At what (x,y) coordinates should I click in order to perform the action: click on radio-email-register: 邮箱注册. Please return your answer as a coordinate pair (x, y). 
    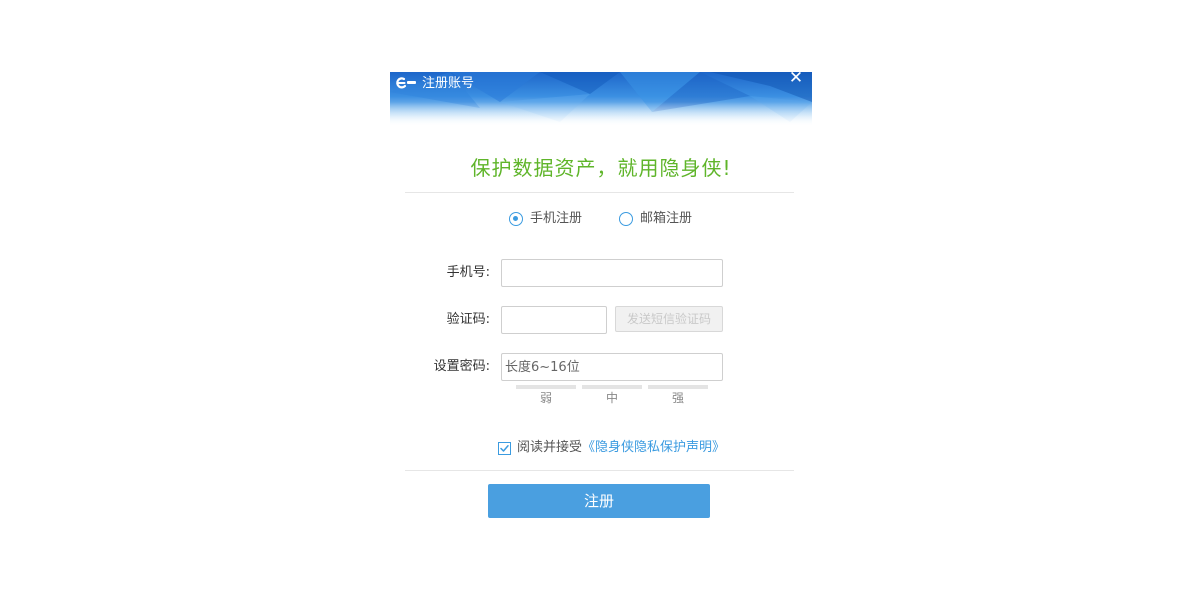
    Looking at the image, I should click on (655, 219).